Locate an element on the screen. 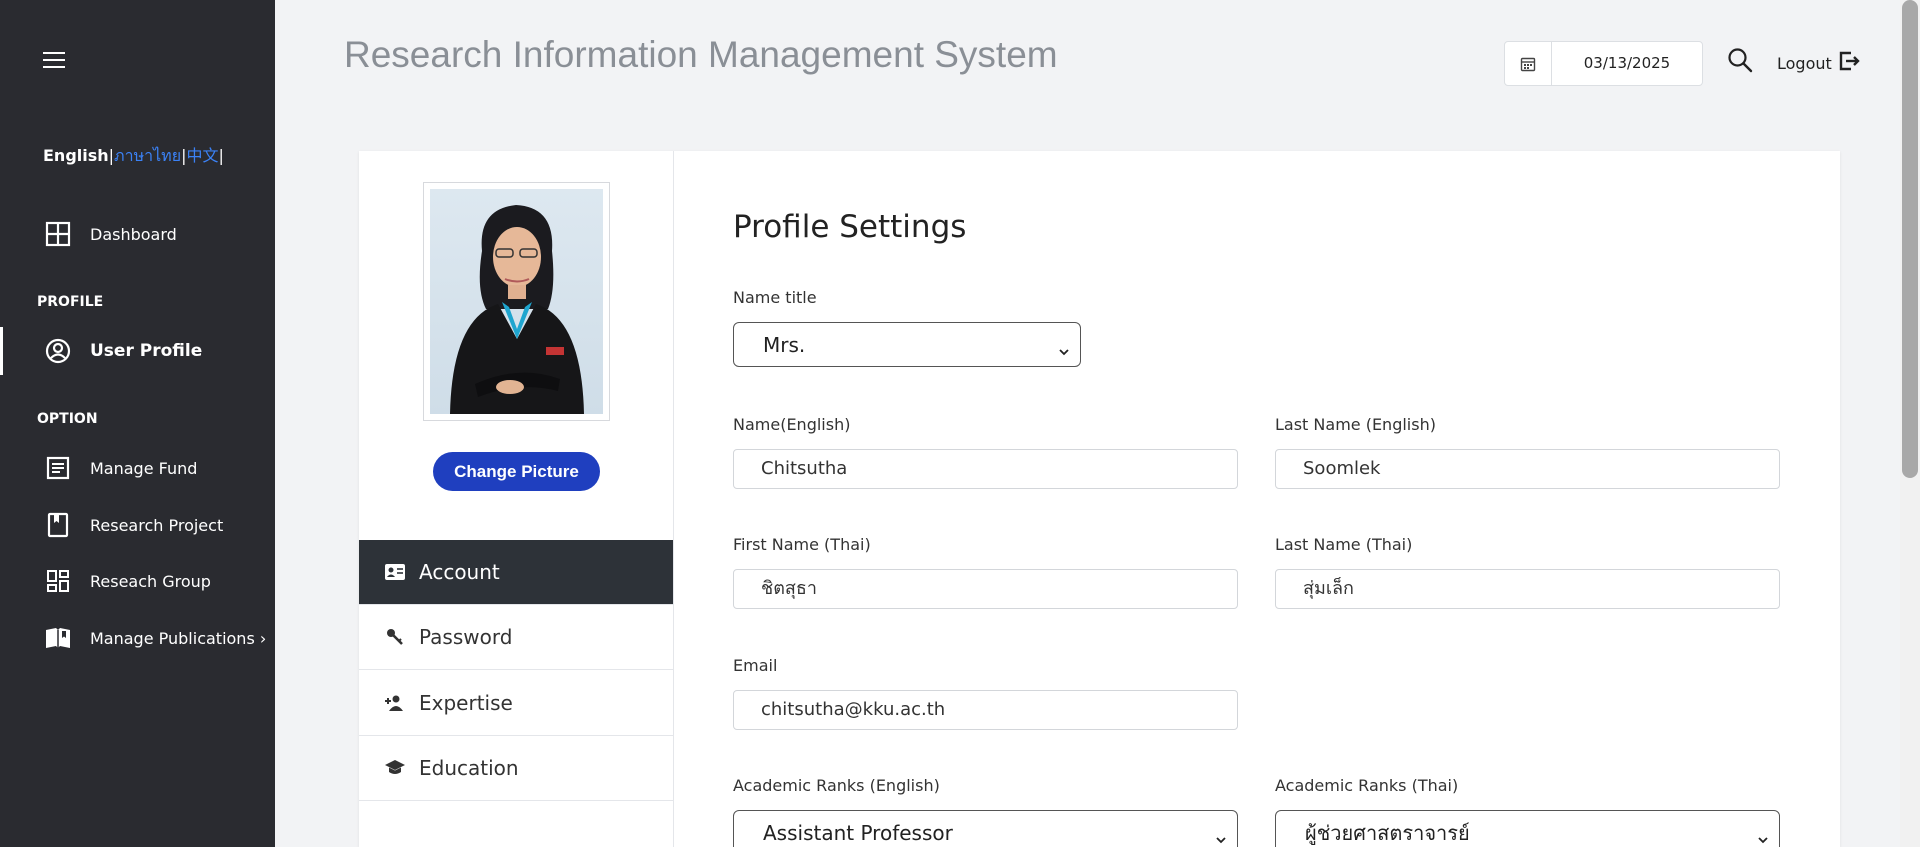 This screenshot has width=1920, height=847. grid-layout-icon is located at coordinates (58, 581).